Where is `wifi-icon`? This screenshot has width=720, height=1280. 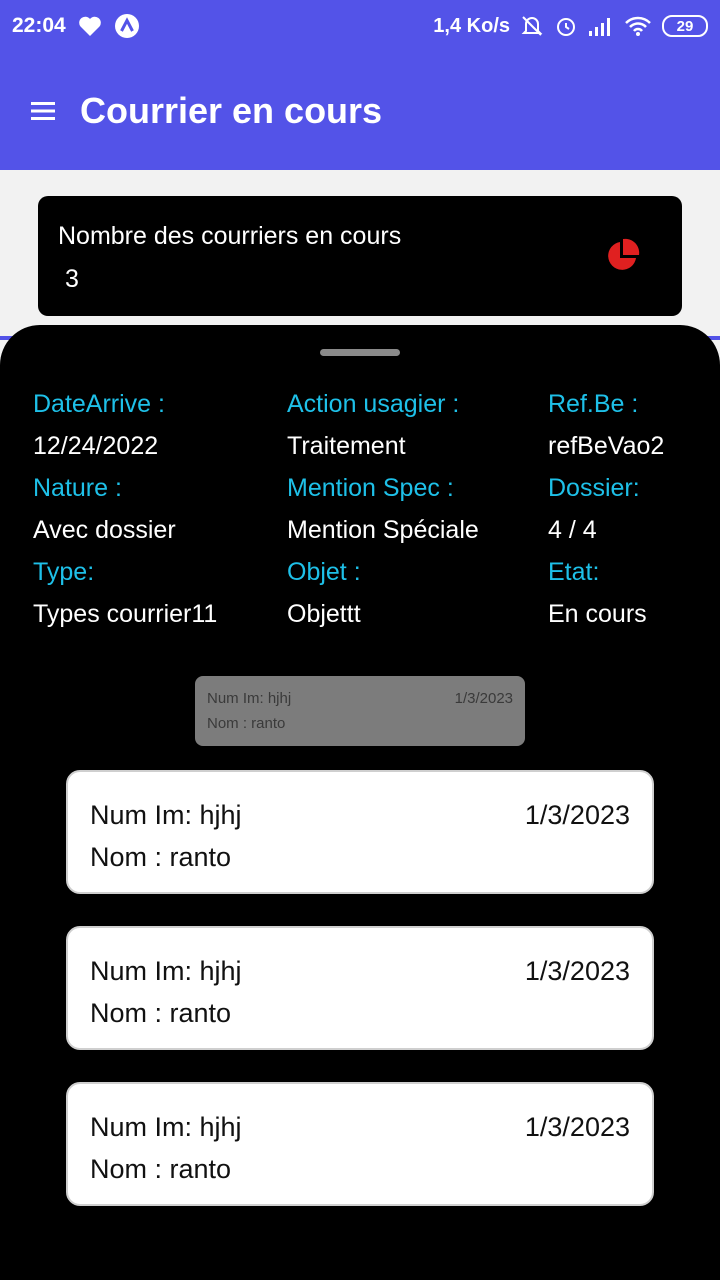
wifi-icon is located at coordinates (638, 26).